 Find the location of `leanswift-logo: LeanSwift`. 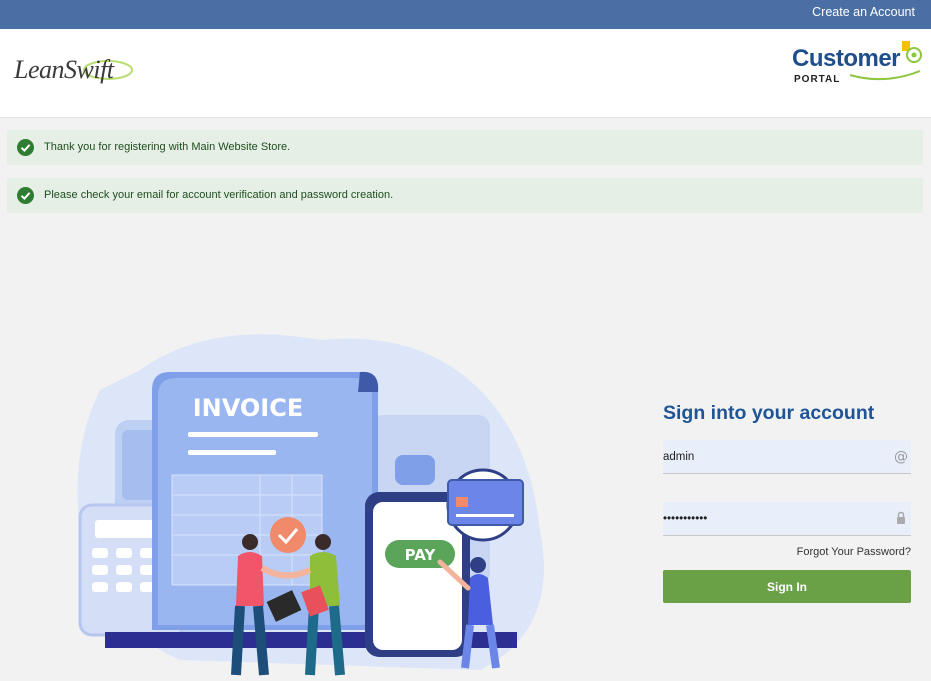

leanswift-logo: LeanSwift is located at coordinates (77, 71).